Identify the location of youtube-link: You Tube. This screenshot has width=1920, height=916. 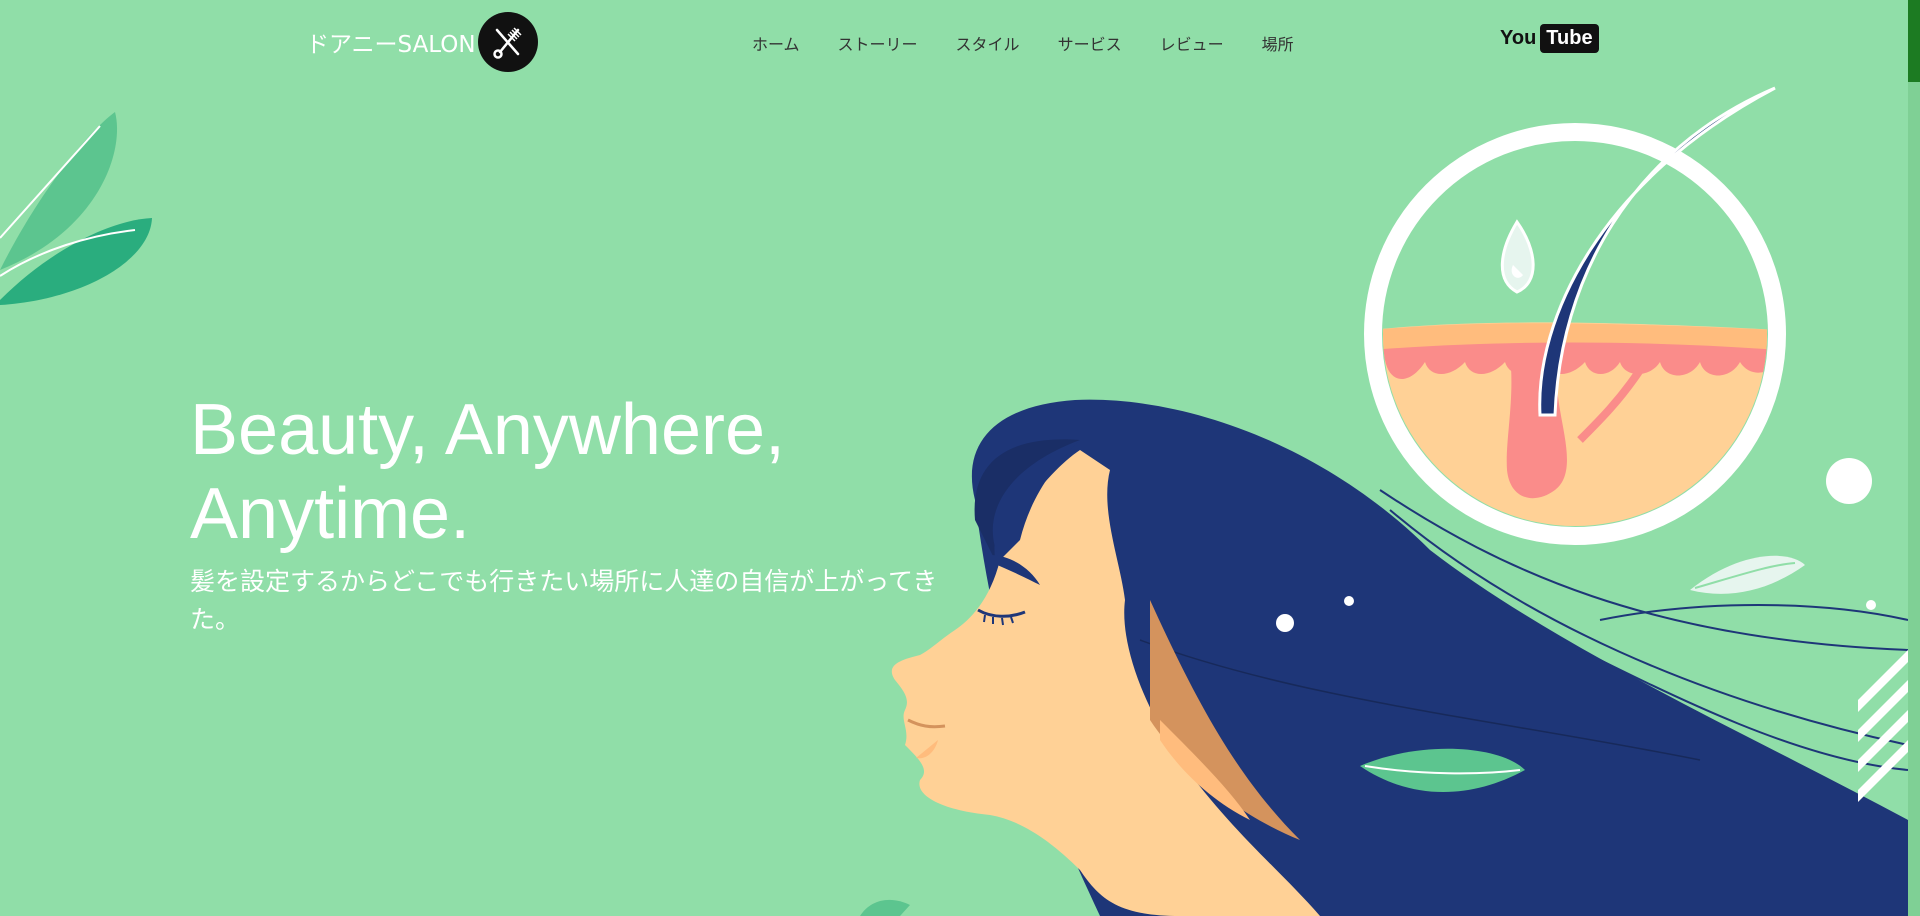
(1549, 38).